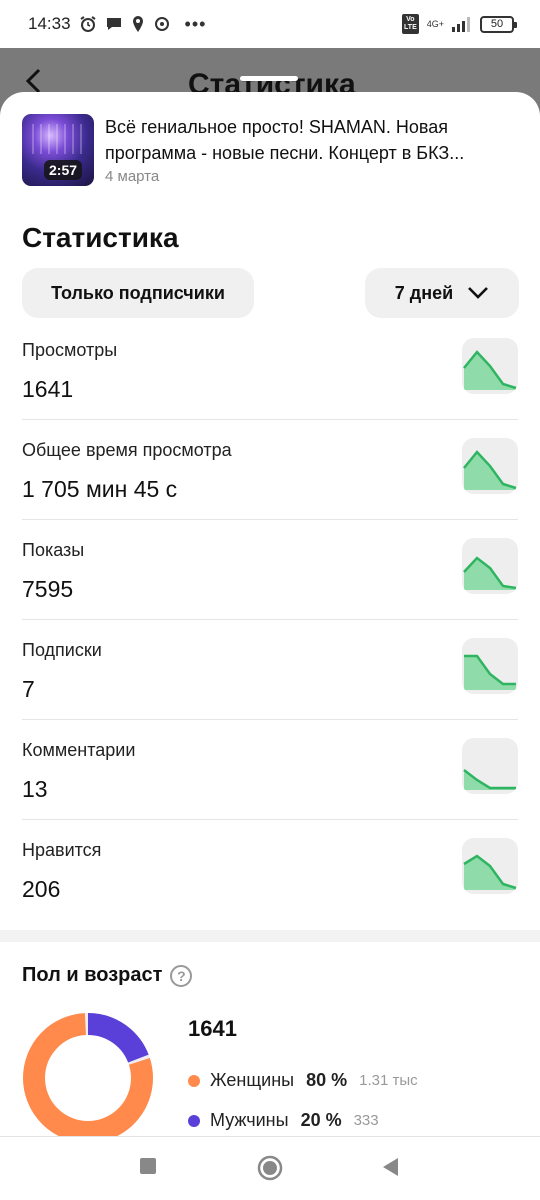 The image size is (540, 1200). I want to click on section-divider, so click(270, 936).